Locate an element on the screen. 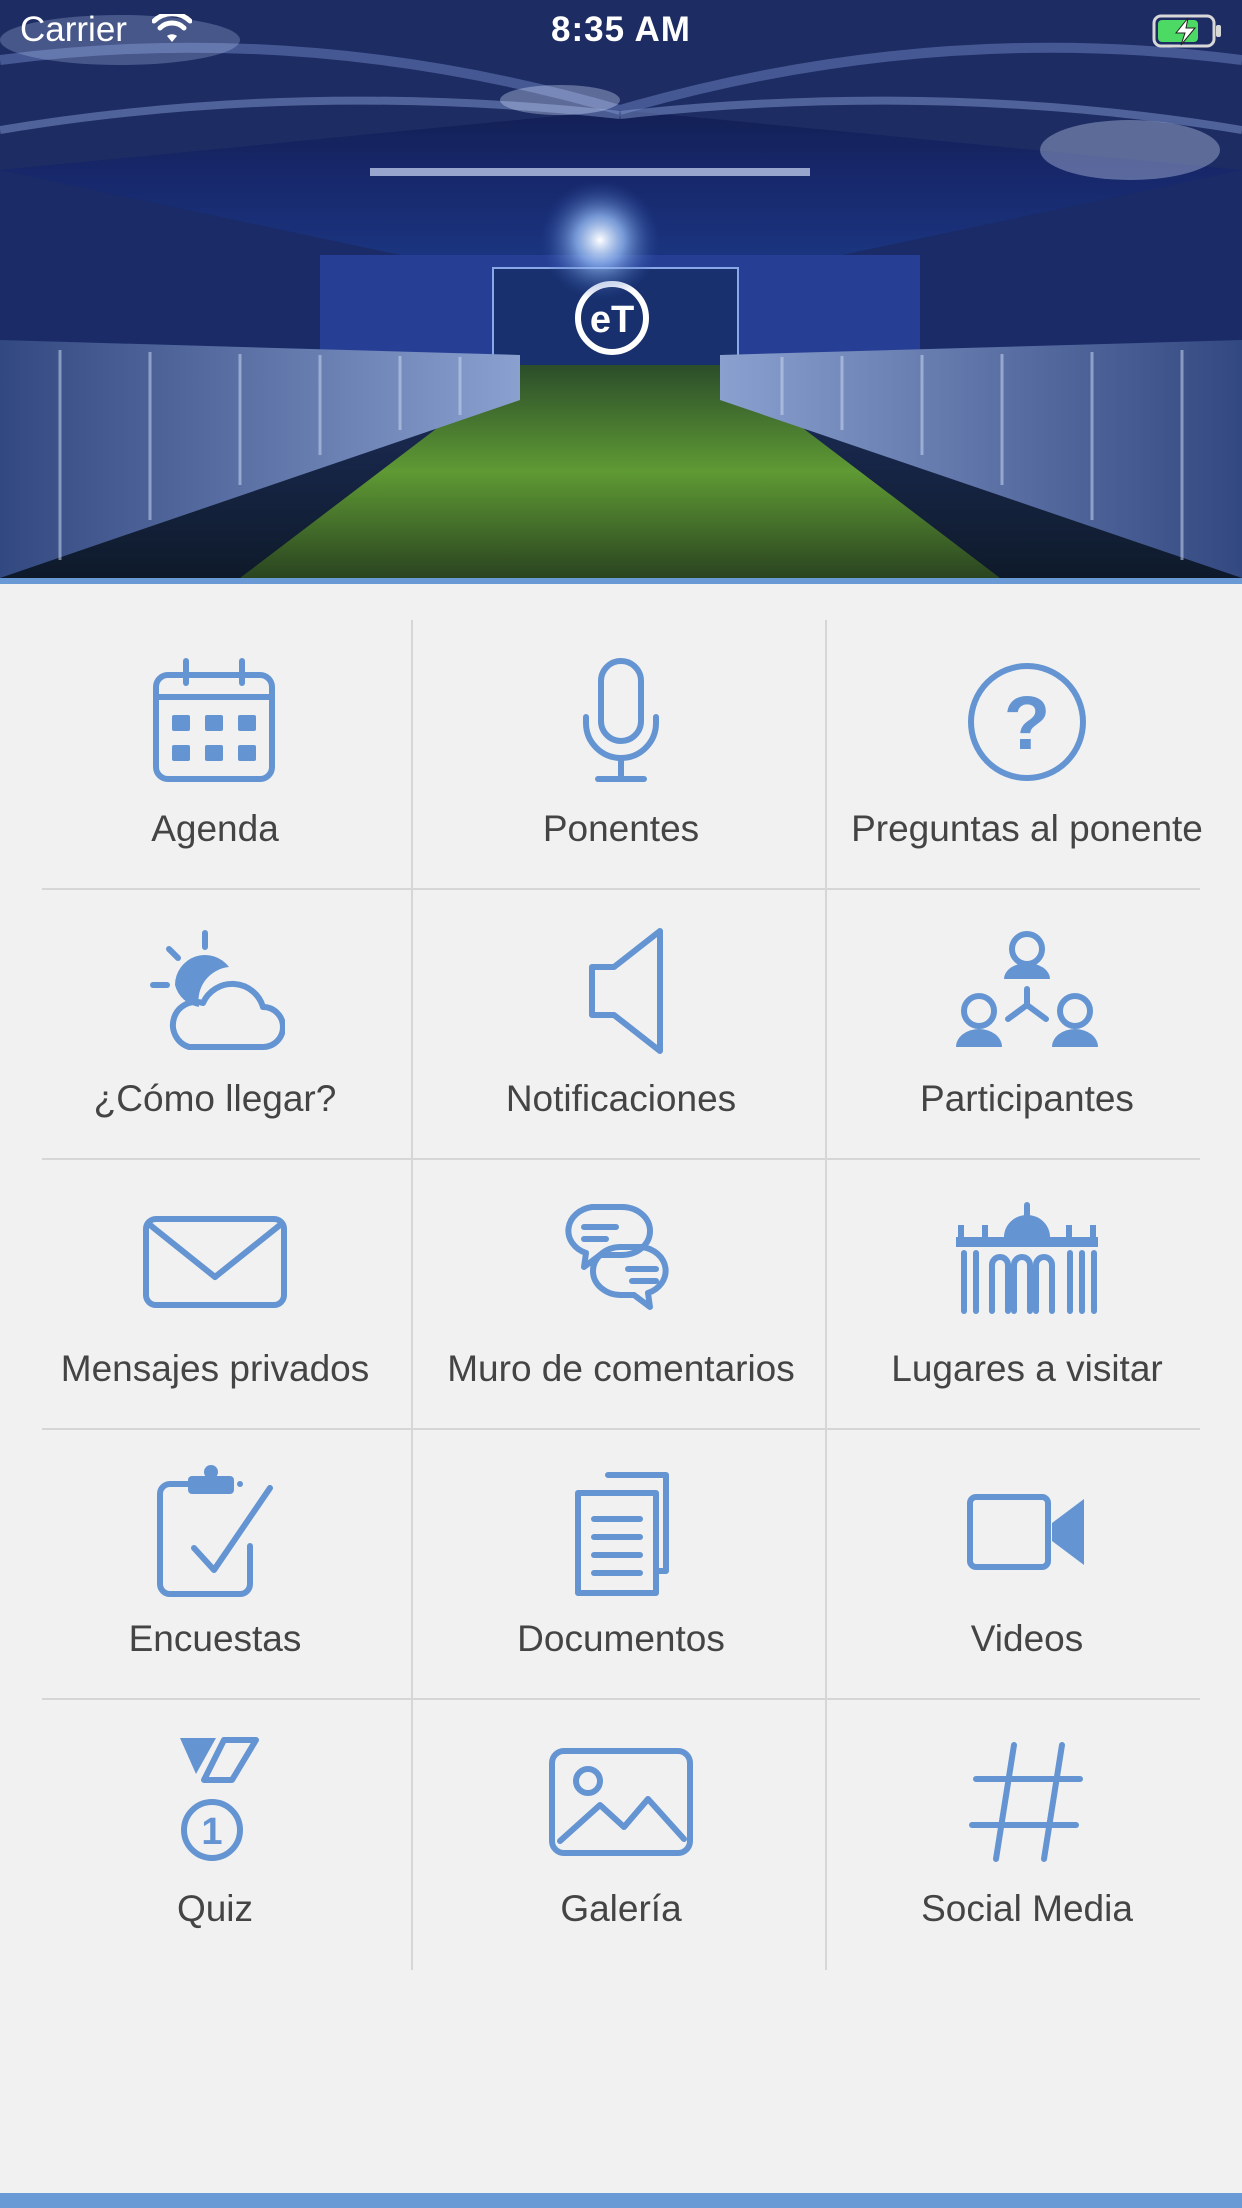 This screenshot has width=1242, height=2208. menu-item-muro-comentarios: Muro de comentarios is located at coordinates (621, 1295).